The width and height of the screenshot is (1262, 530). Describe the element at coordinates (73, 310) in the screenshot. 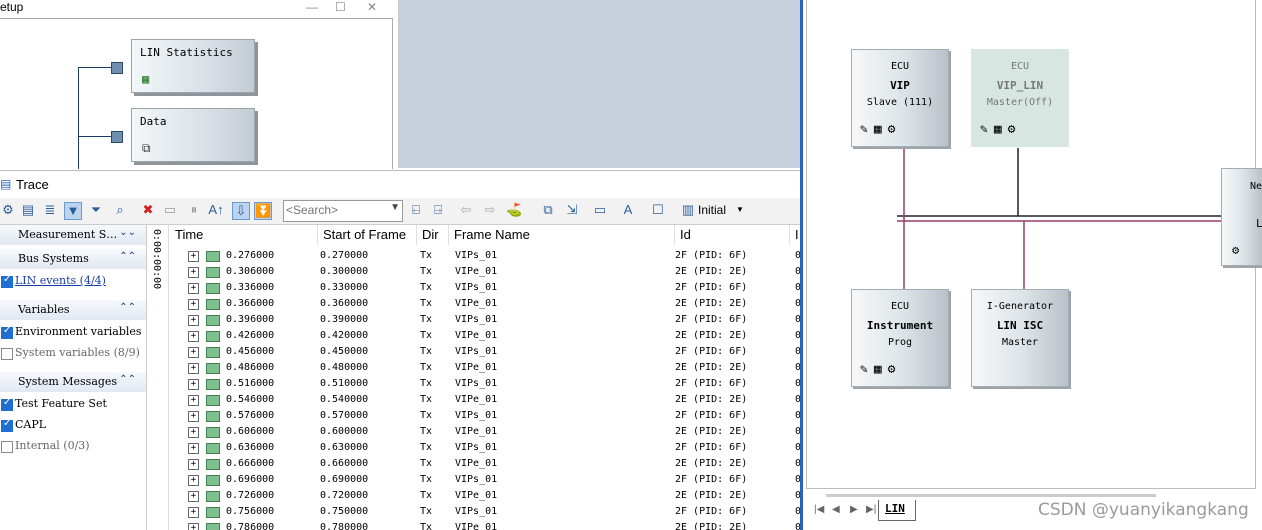

I see `group-variables: Variables ⌃⌃` at that location.